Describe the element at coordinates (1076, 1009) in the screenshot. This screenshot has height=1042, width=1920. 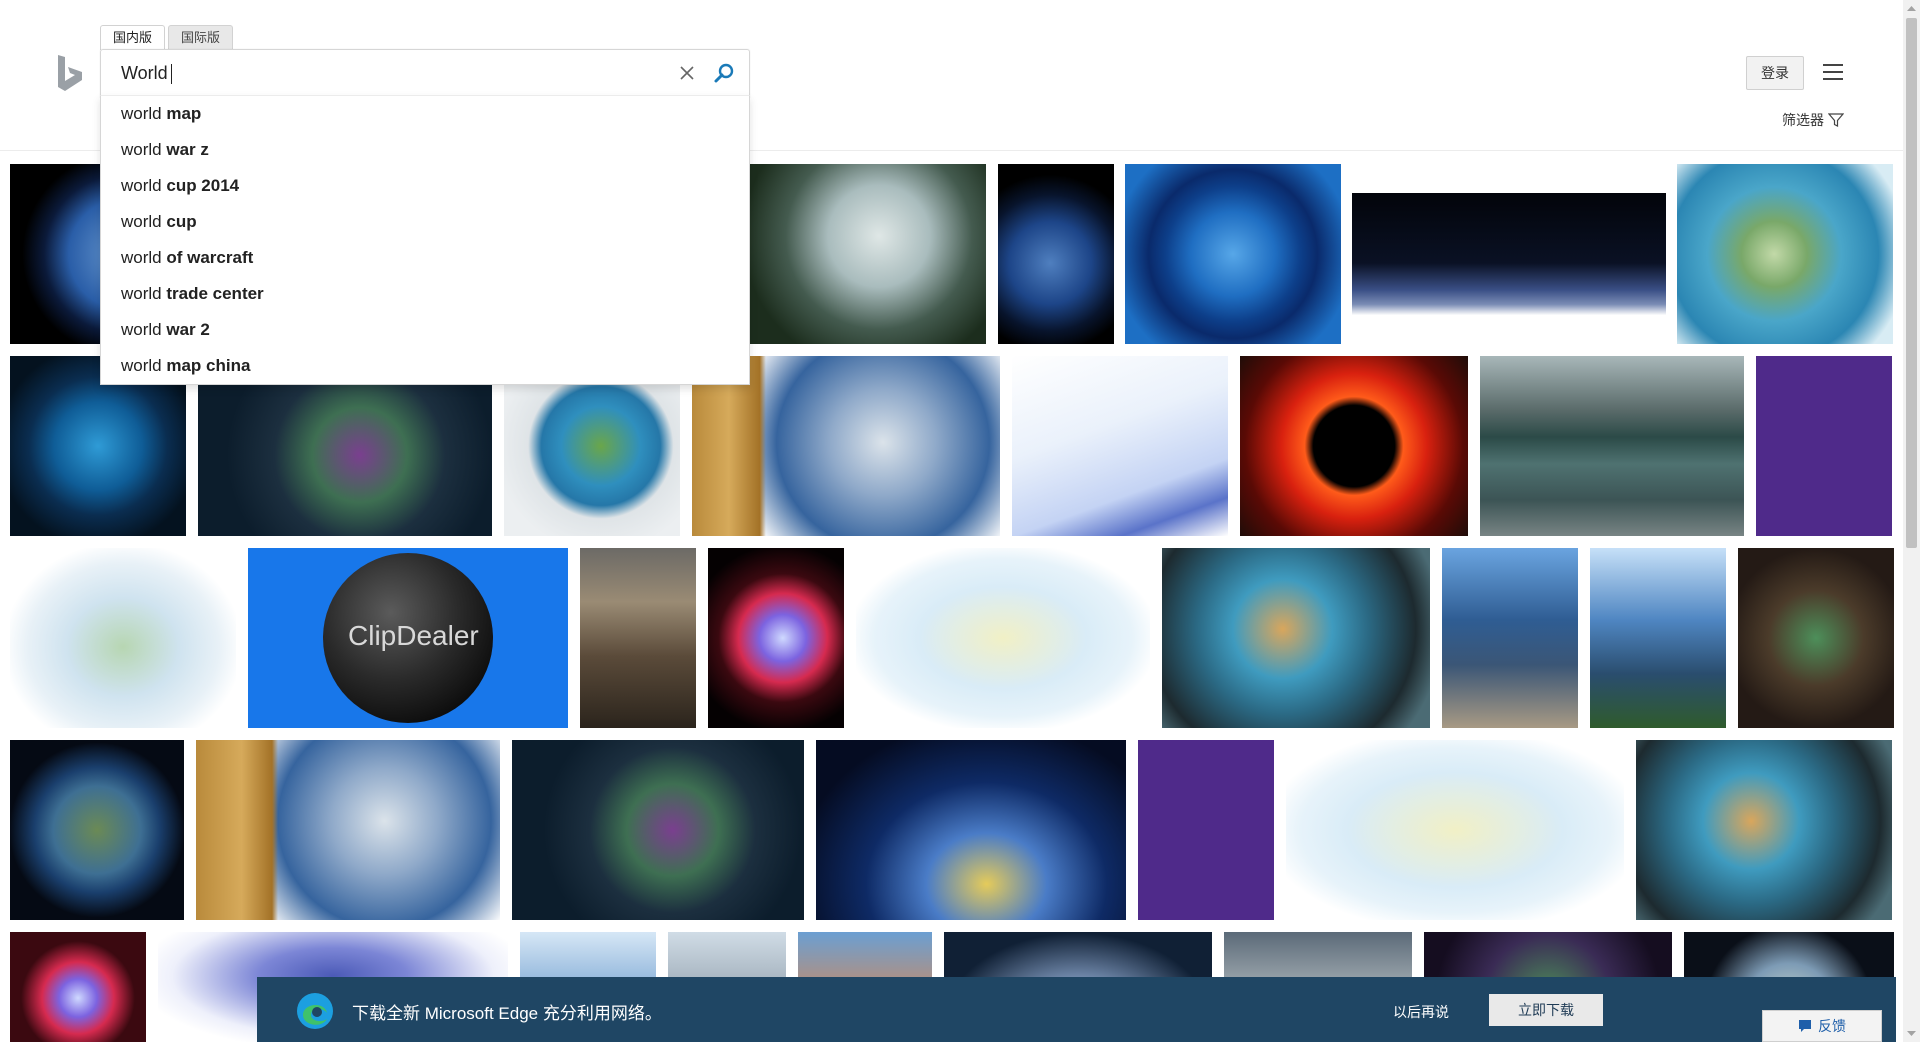
I see `edge-download-banner: 下载全新 Microsoft Edge 充分利用网络。 以后再说 立即下载` at that location.